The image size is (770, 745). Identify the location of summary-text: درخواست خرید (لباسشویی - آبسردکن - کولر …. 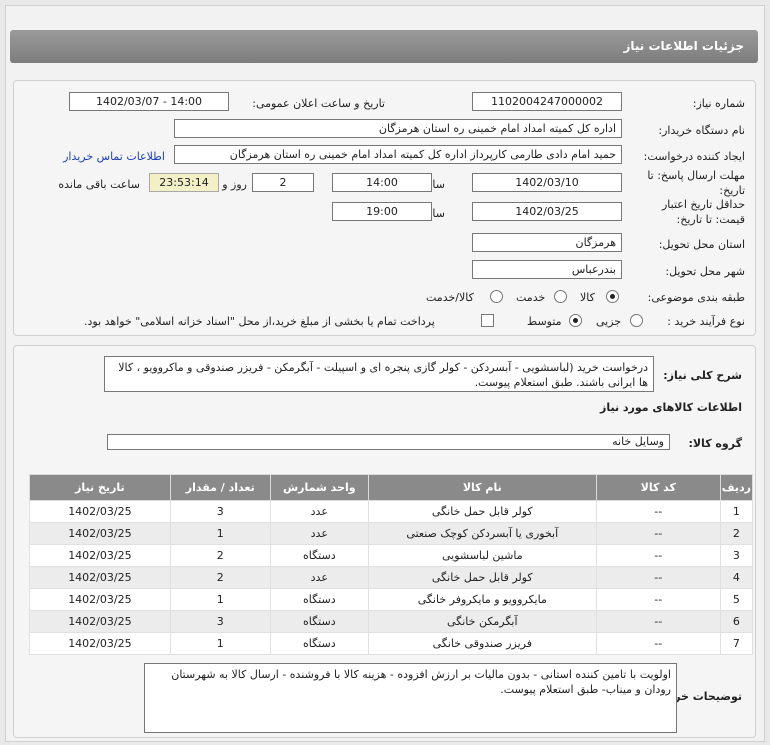
(379, 374).